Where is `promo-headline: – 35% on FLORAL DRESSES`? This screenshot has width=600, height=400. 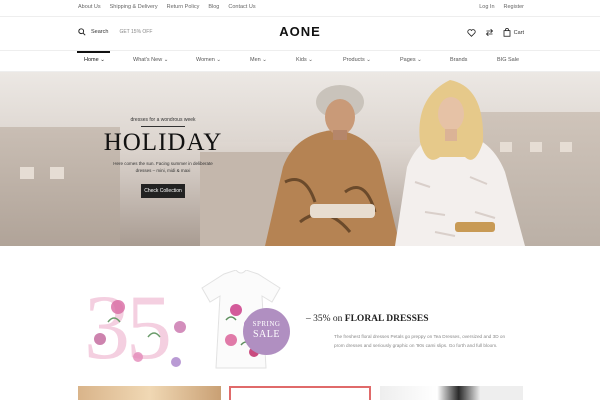 promo-headline: – 35% on FLORAL DRESSES is located at coordinates (367, 319).